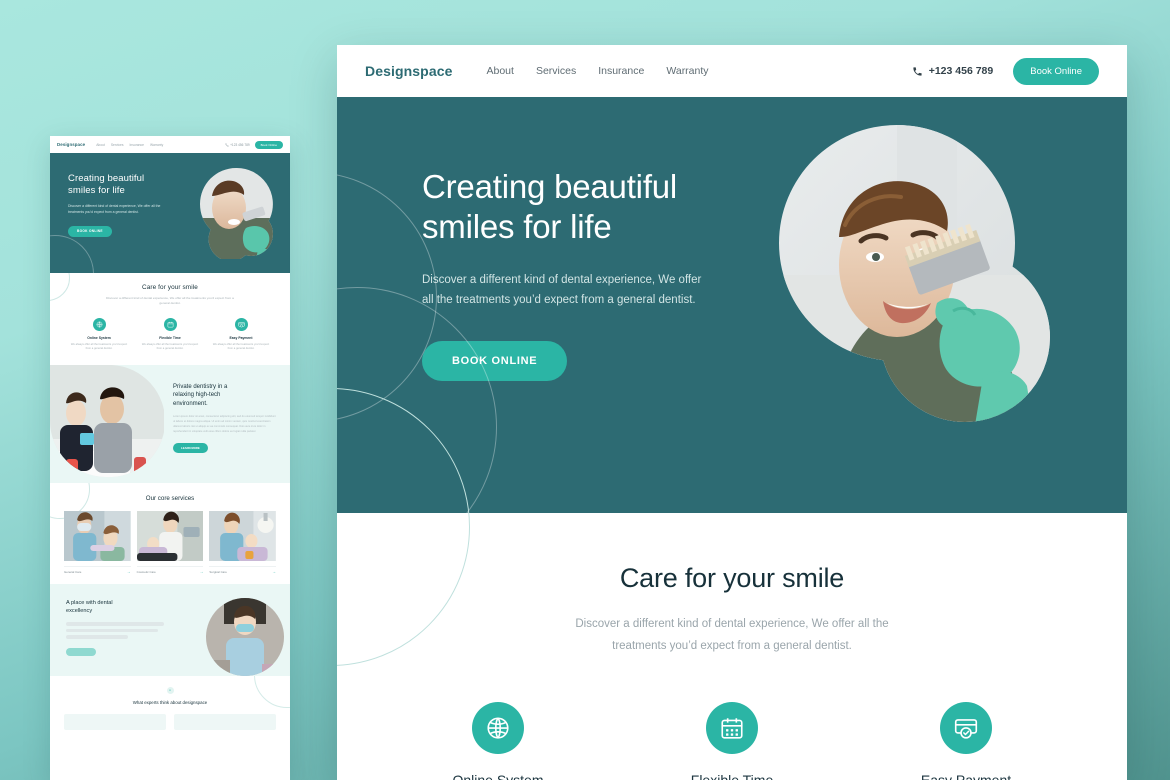 The width and height of the screenshot is (1170, 780). What do you see at coordinates (961, 71) in the screenshot?
I see `header-phone-label: +123 456 789` at bounding box center [961, 71].